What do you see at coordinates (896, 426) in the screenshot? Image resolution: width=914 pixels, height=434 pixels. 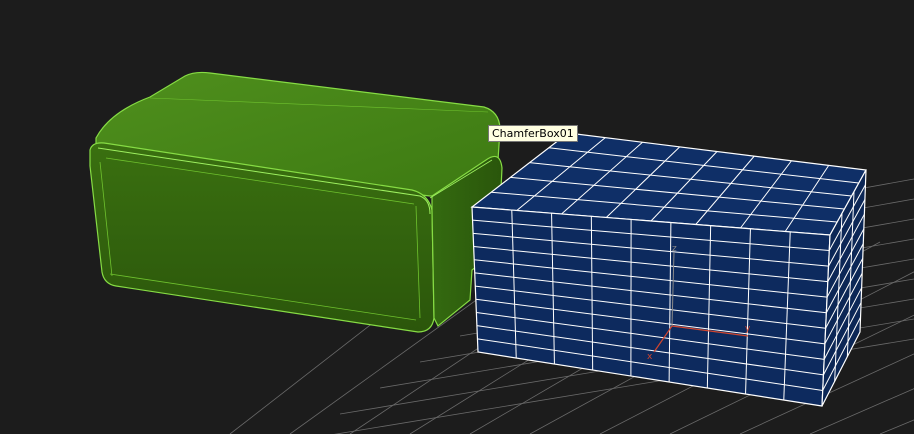 I see `grid-line` at bounding box center [896, 426].